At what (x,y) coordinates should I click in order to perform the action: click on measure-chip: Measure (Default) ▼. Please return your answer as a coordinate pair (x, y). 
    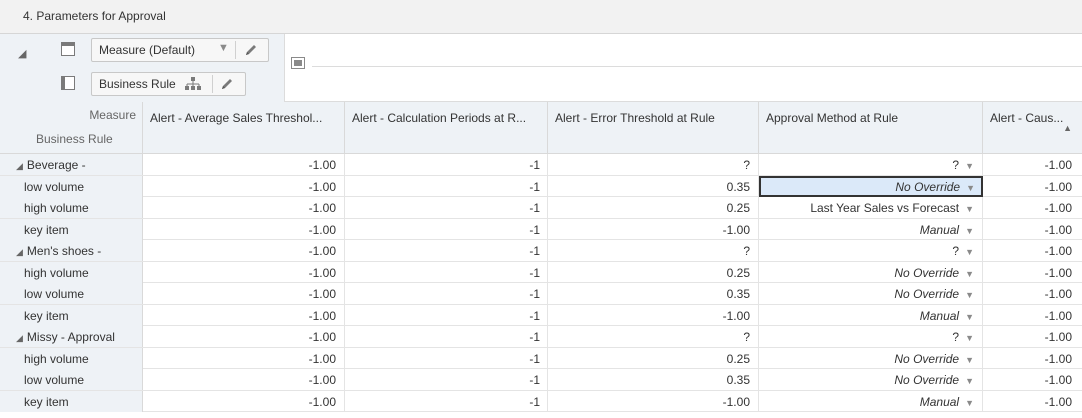
    Looking at the image, I should click on (180, 50).